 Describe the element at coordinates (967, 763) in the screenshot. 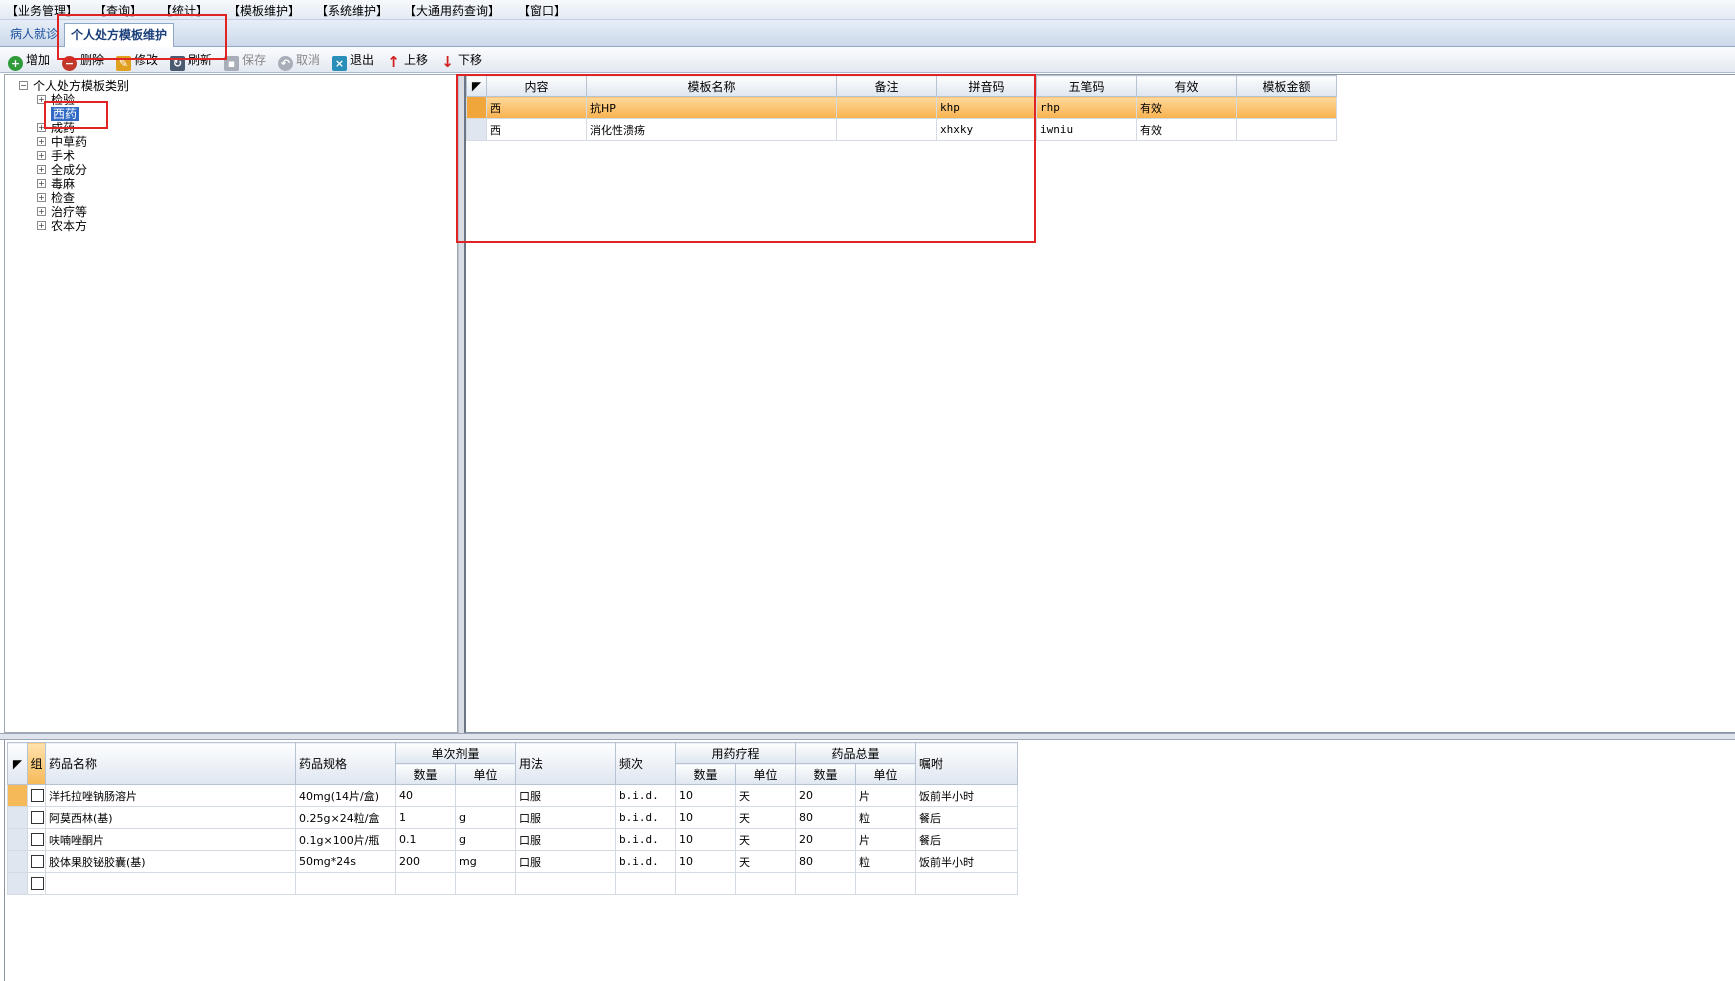

I see `col-advice: 嘱咐` at that location.